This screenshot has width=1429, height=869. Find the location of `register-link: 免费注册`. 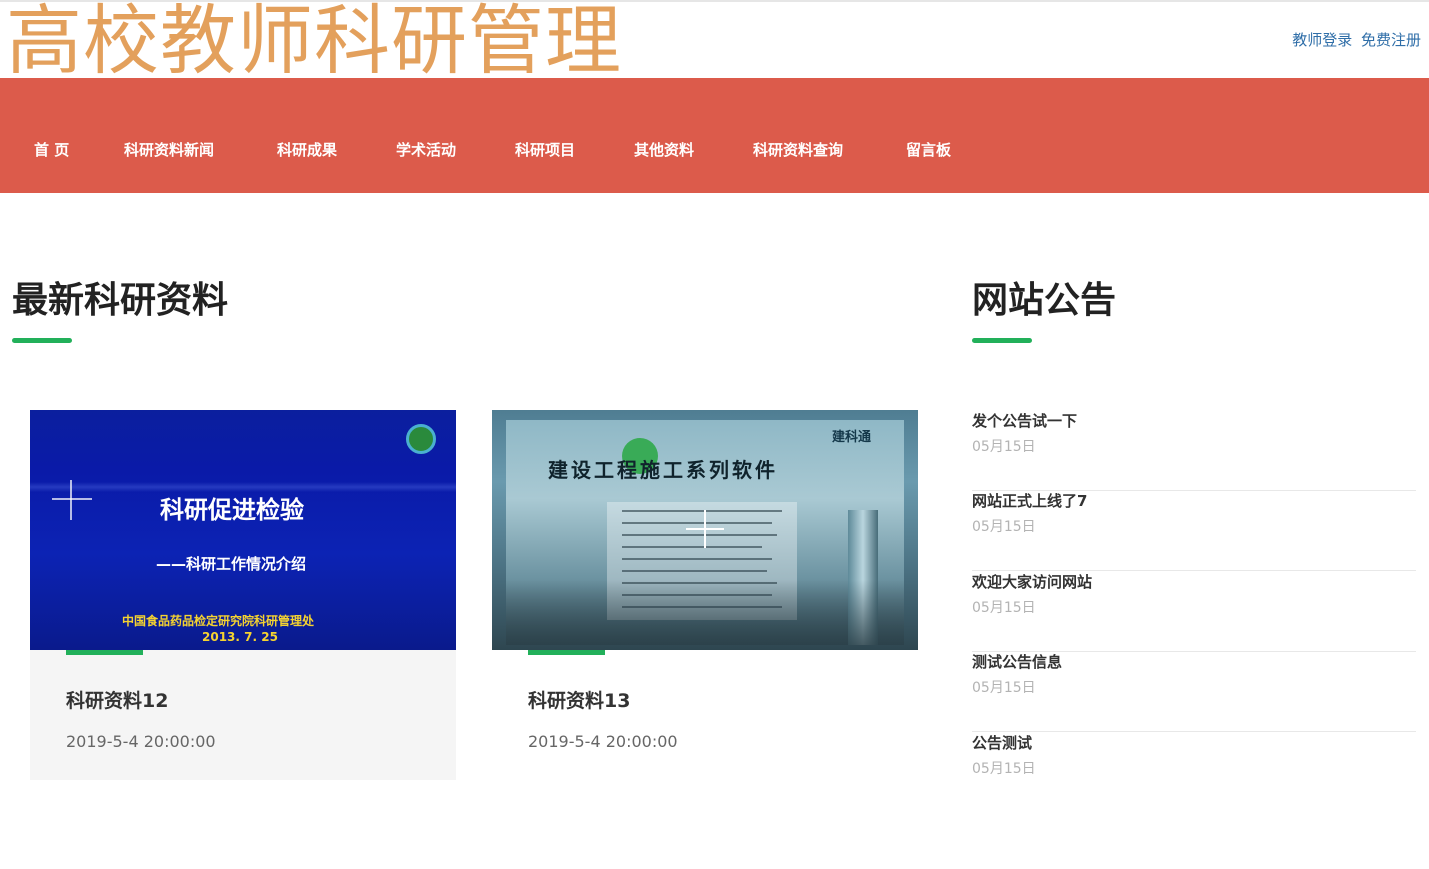

register-link: 免费注册 is located at coordinates (1391, 40).